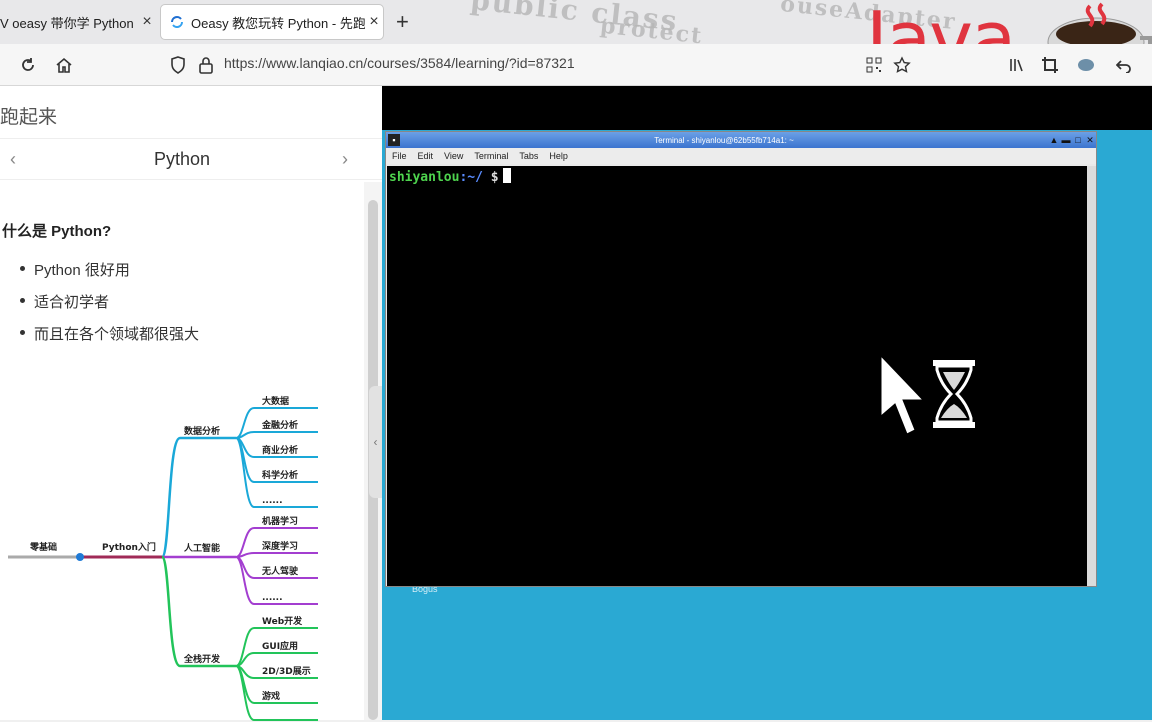 This screenshot has height=722, width=1152. I want to click on java-coffee-cup-icon, so click(1099, 23).